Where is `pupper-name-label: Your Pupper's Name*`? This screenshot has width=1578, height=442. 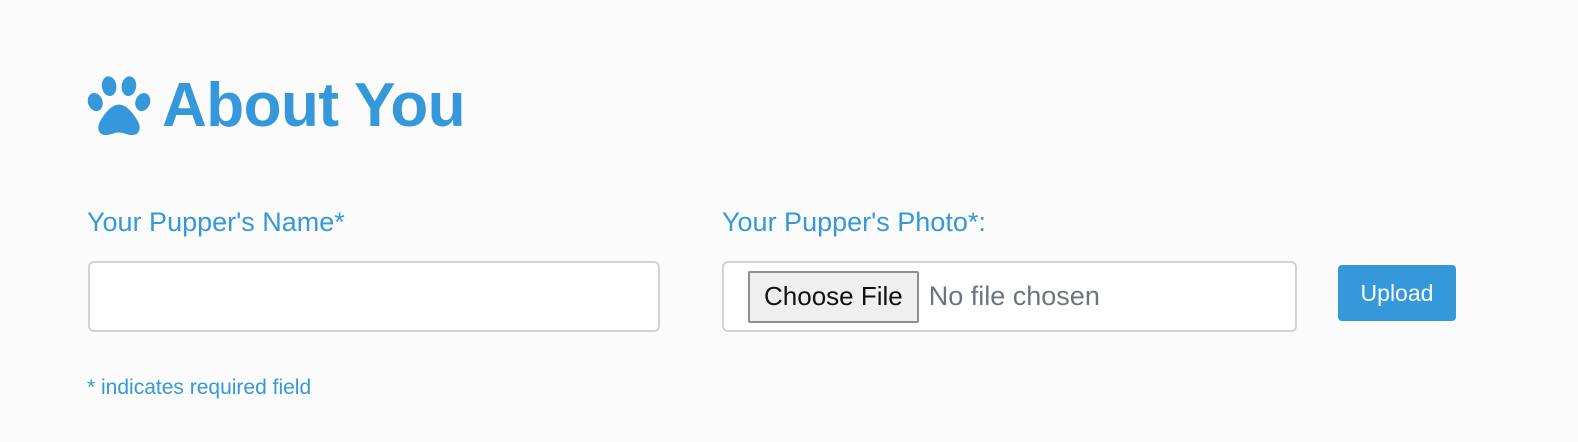
pupper-name-label: Your Pupper's Name* is located at coordinates (216, 222).